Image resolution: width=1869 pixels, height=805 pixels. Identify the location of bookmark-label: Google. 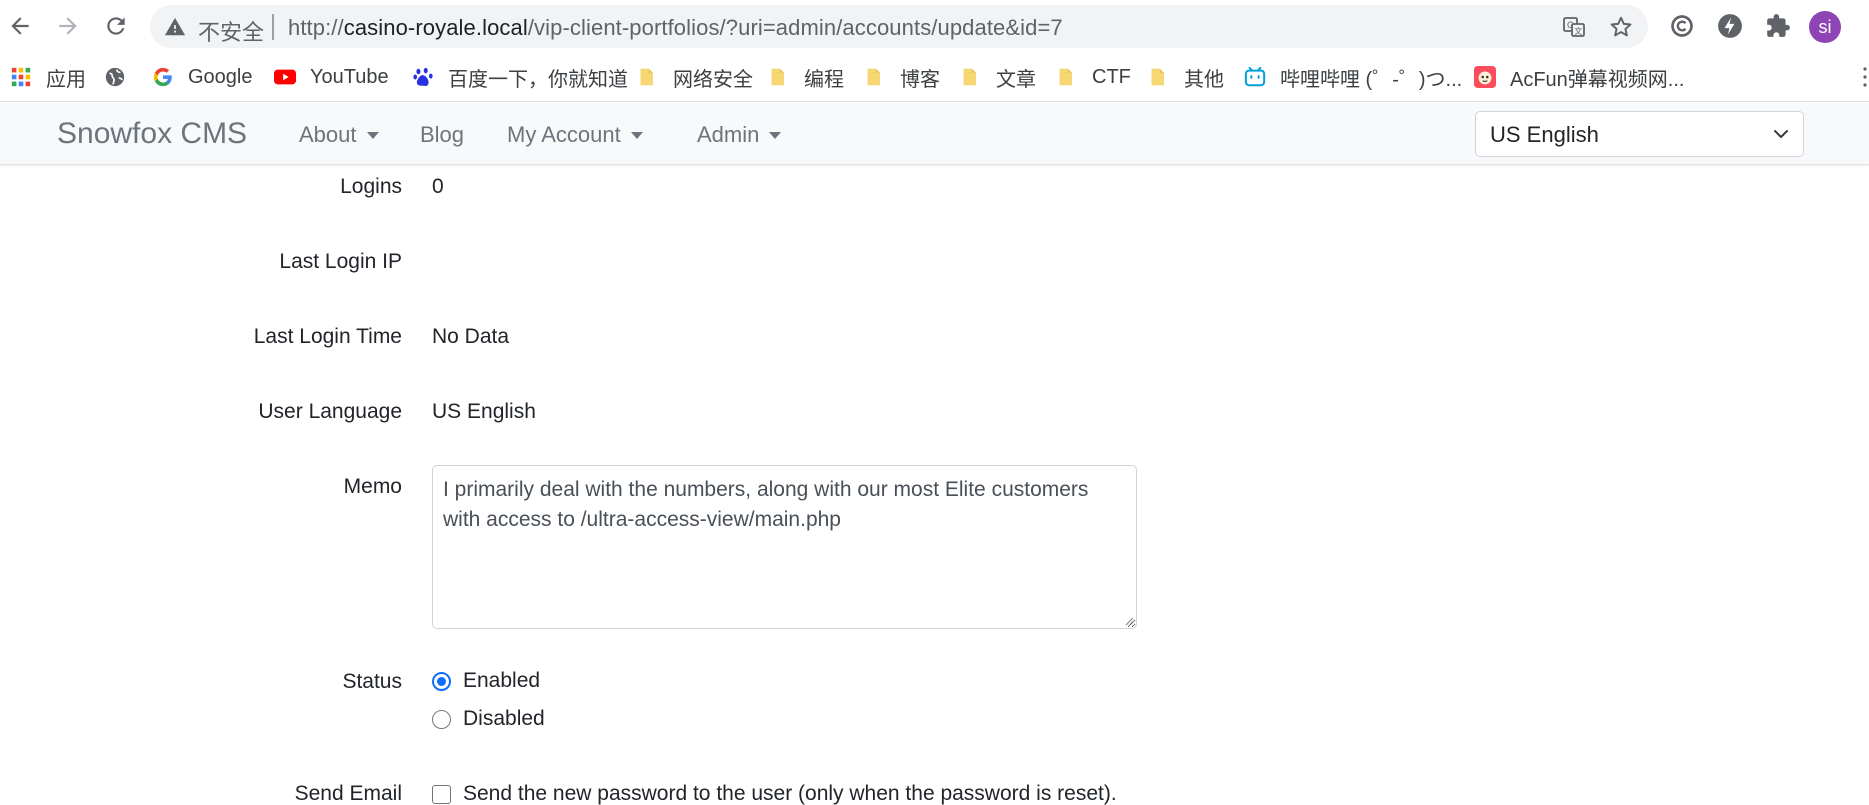
(220, 76).